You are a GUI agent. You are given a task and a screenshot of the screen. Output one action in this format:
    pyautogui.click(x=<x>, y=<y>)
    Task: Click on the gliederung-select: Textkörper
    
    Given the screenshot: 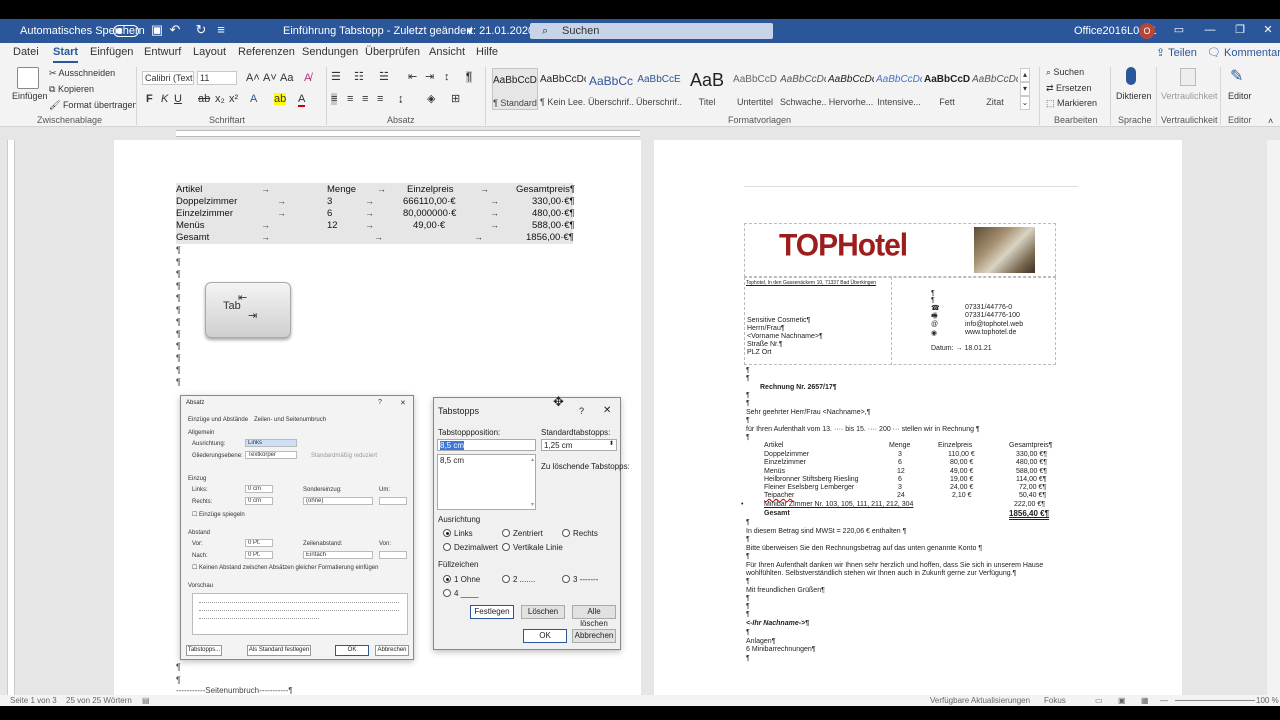 What is the action you would take?
    pyautogui.click(x=271, y=455)
    